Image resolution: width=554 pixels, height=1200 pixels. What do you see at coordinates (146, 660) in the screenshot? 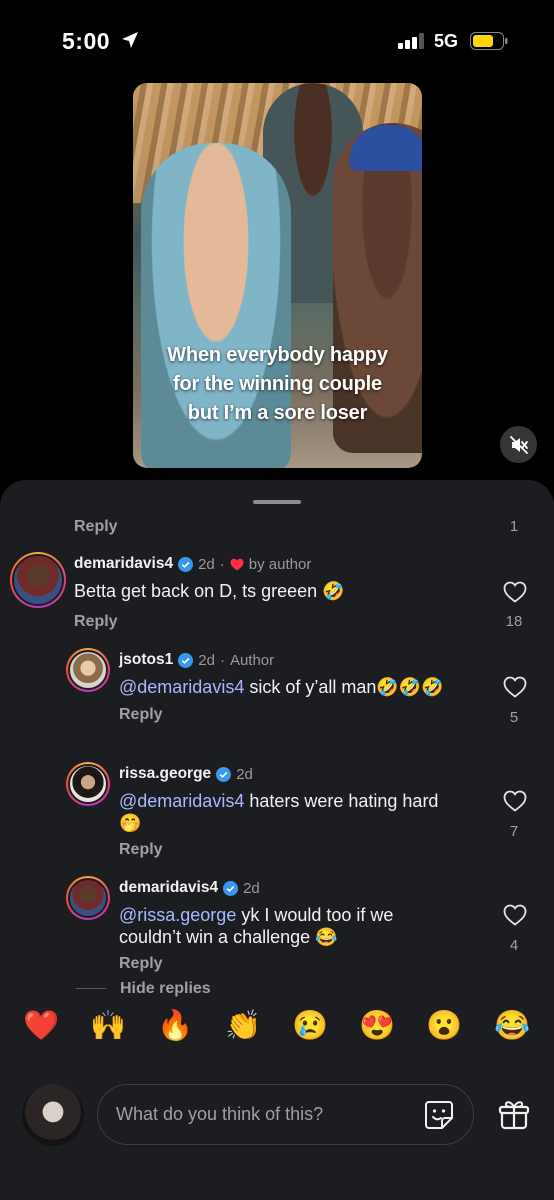
I see `comment-username: jsotos1` at bounding box center [146, 660].